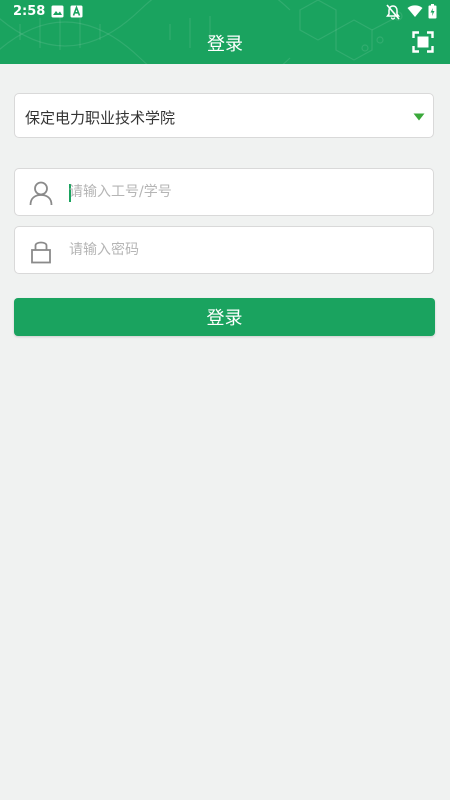 This screenshot has height=800, width=450. I want to click on scan-icon, so click(423, 42).